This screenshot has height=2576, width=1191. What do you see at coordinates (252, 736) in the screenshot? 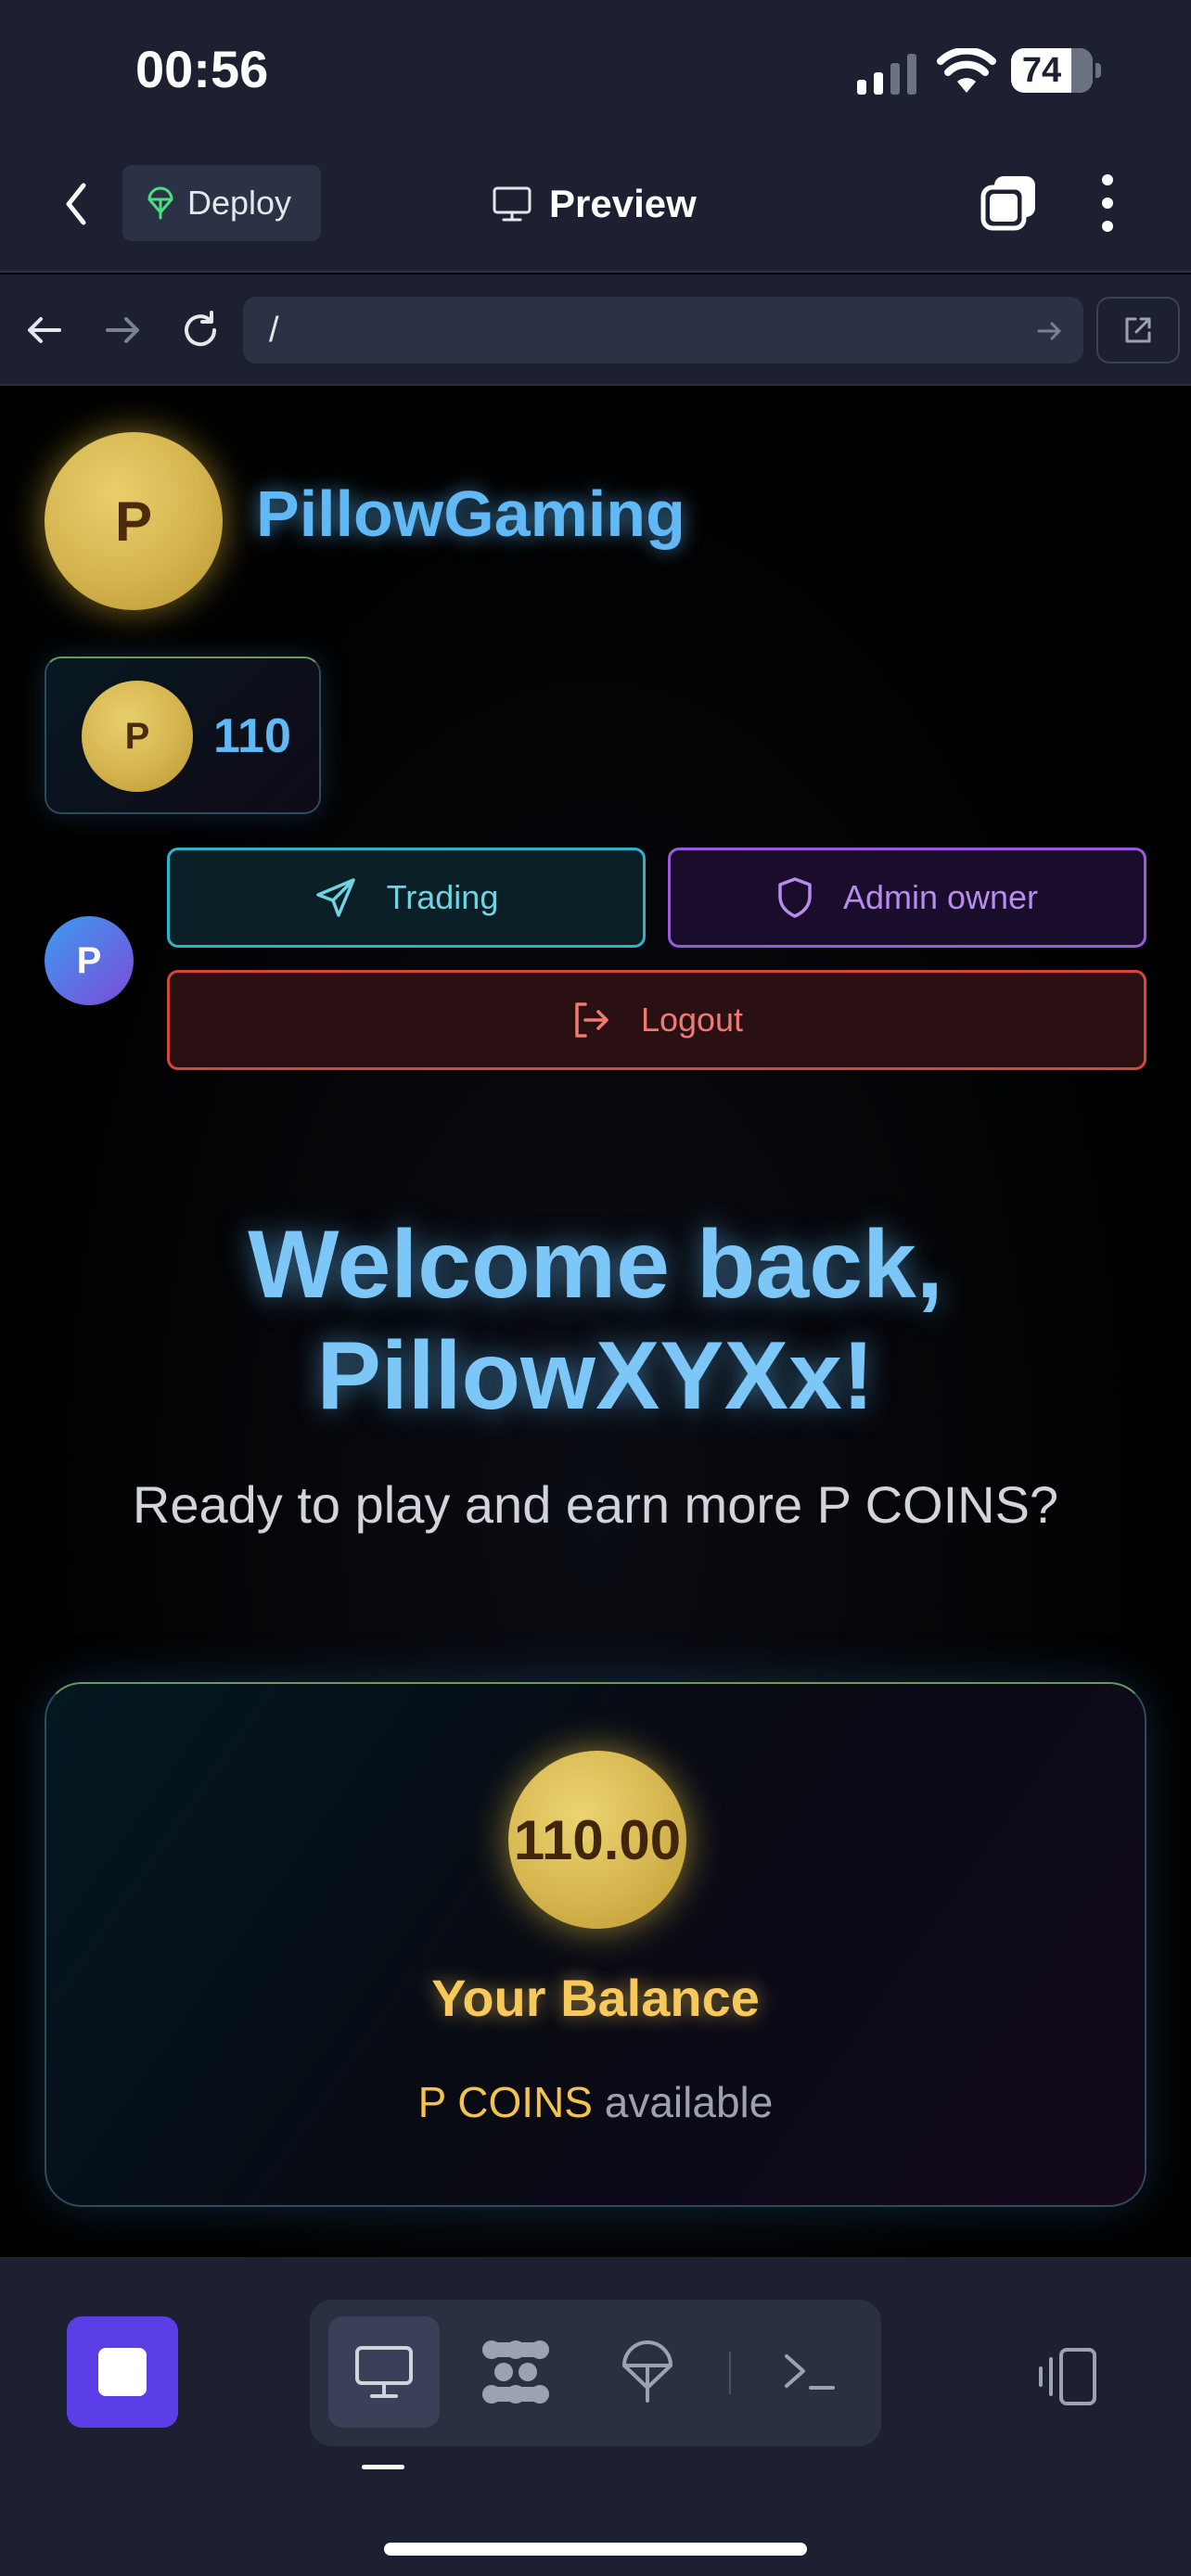
I see `coin-badge-value: 110` at bounding box center [252, 736].